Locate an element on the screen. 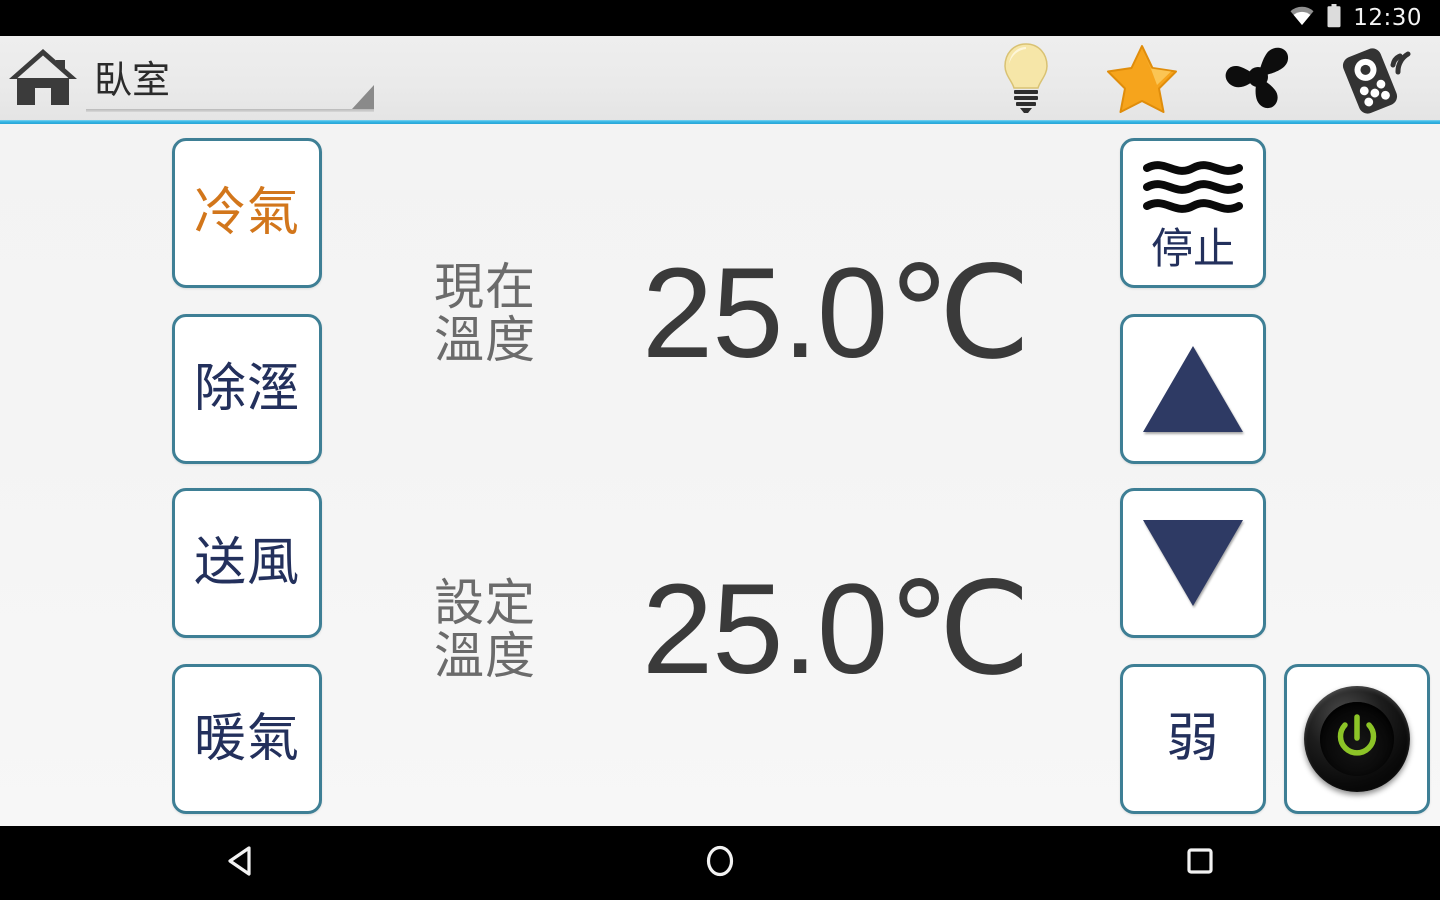  current-temperature-readout: 現在 溫度 25.0℃ is located at coordinates (732, 313).